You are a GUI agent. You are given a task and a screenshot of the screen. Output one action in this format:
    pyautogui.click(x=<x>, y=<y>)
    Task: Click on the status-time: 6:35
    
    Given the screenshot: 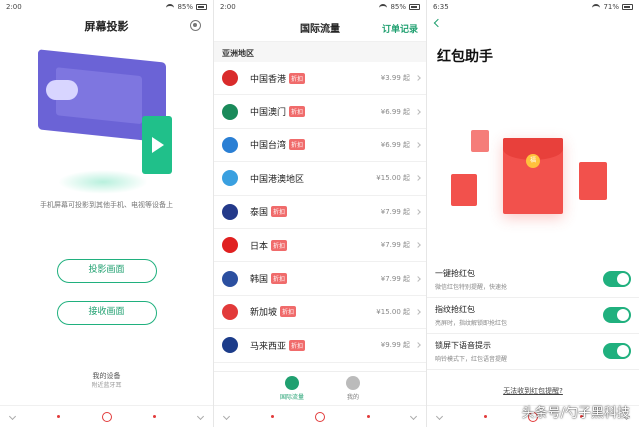 What is the action you would take?
    pyautogui.click(x=441, y=7)
    